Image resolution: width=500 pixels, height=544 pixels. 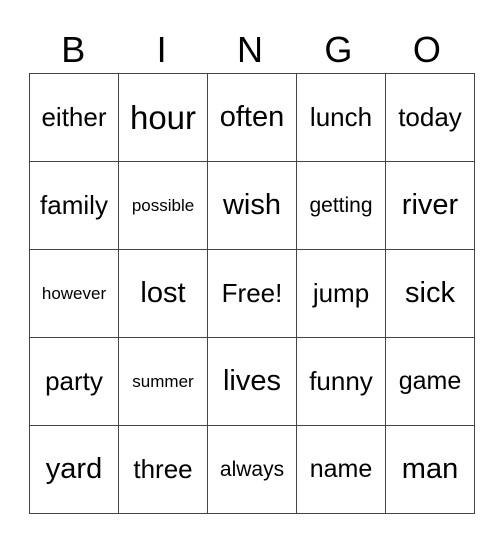 I want to click on card-cell: often, so click(x=252, y=117).